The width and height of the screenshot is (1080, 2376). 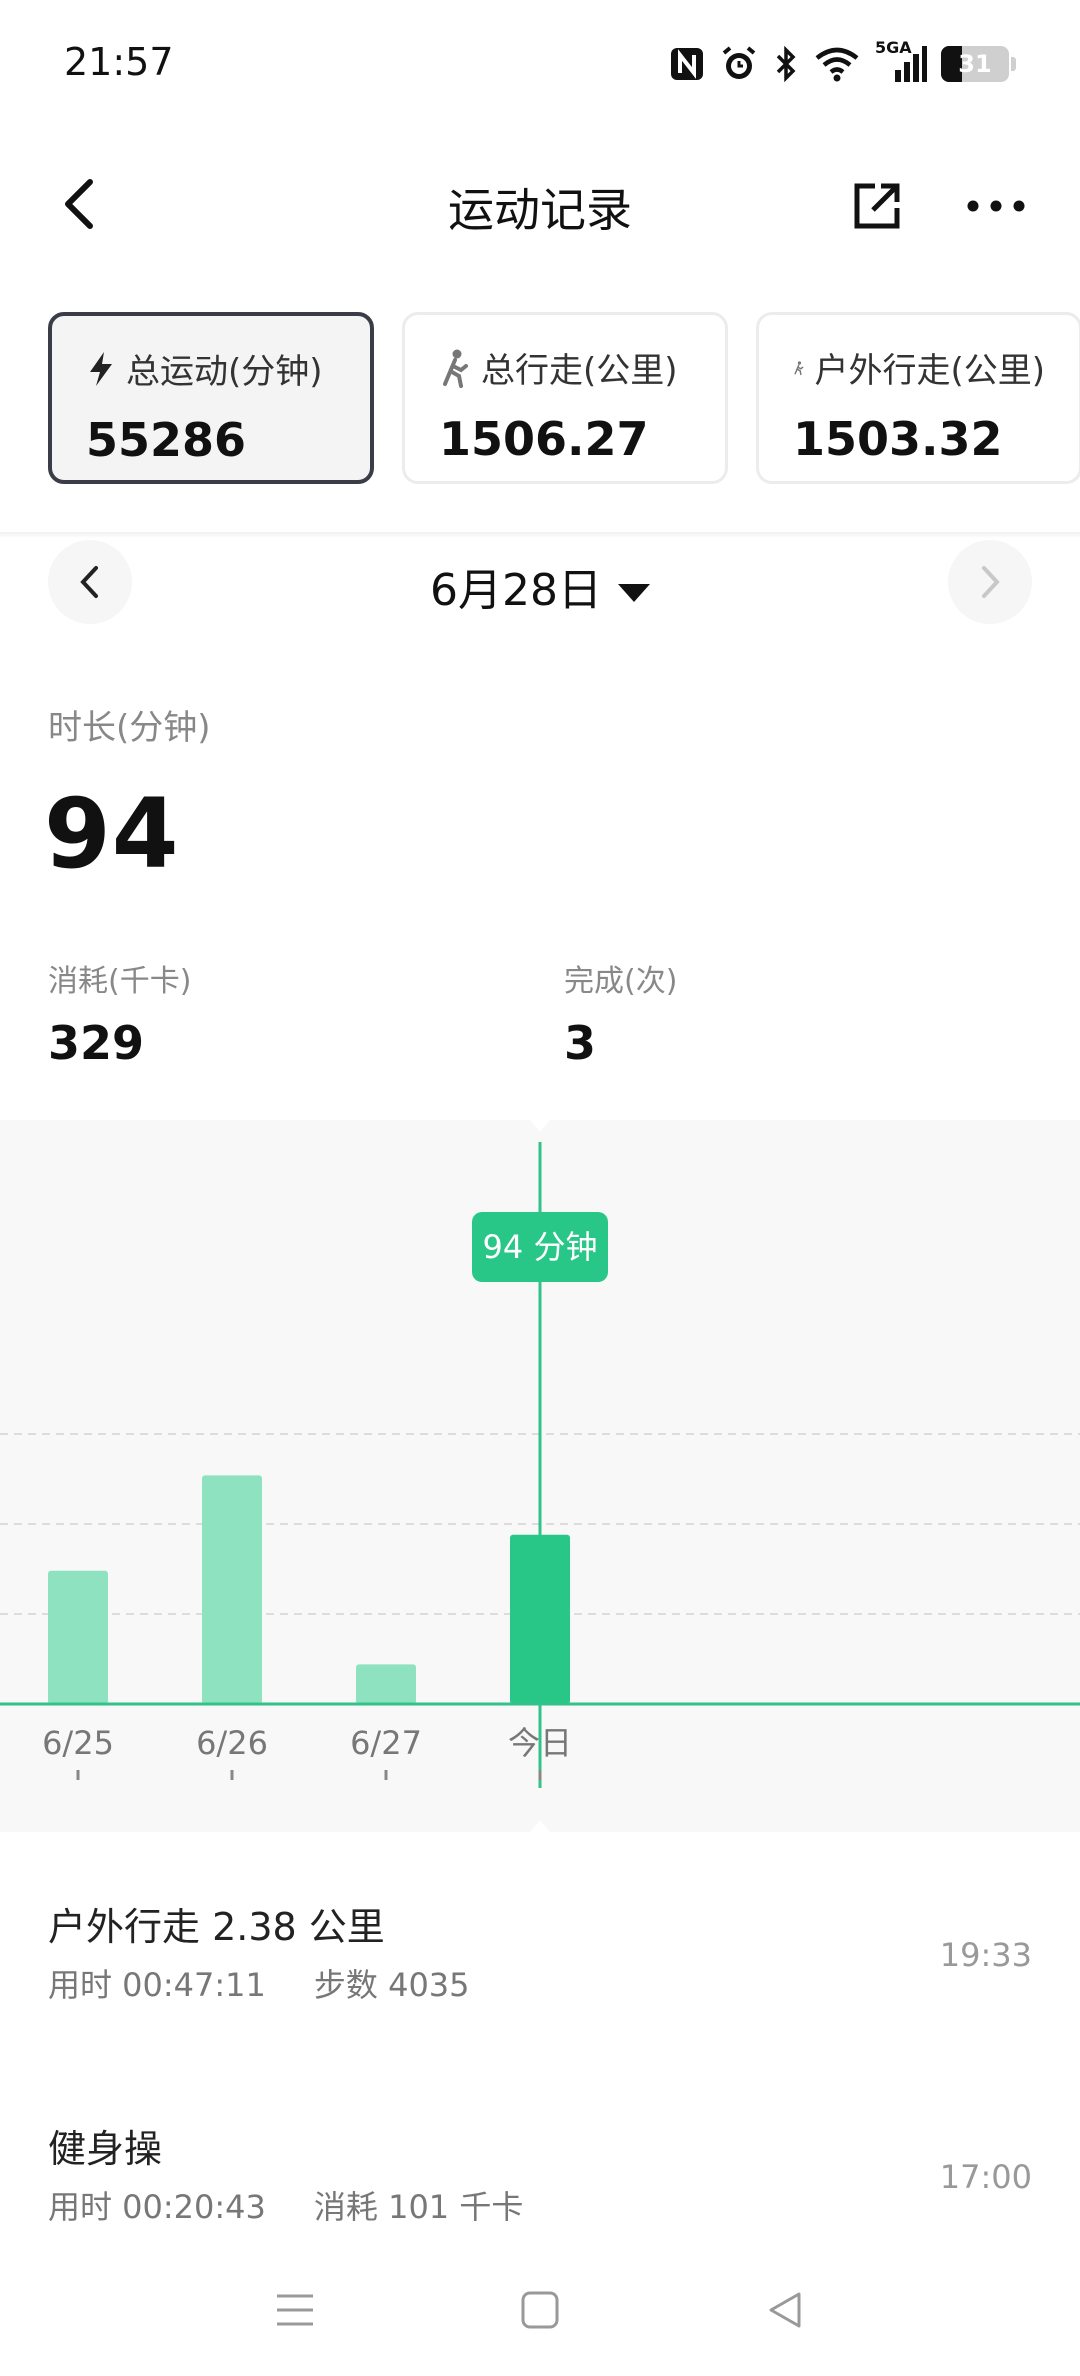 I want to click on chart-tick-label: 今日, so click(x=540, y=1743).